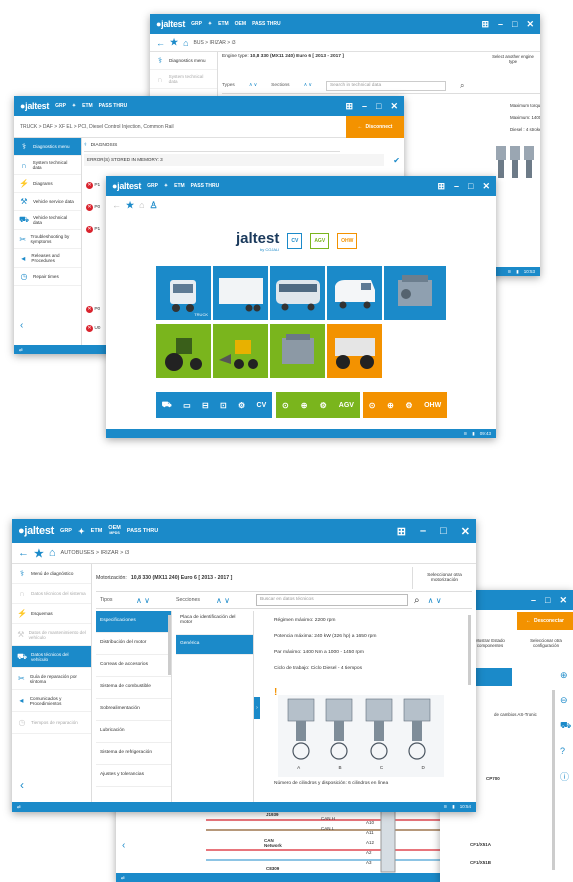 The image size is (573, 882). I want to click on results-chevron-icons: ∧ ∨, so click(435, 600).